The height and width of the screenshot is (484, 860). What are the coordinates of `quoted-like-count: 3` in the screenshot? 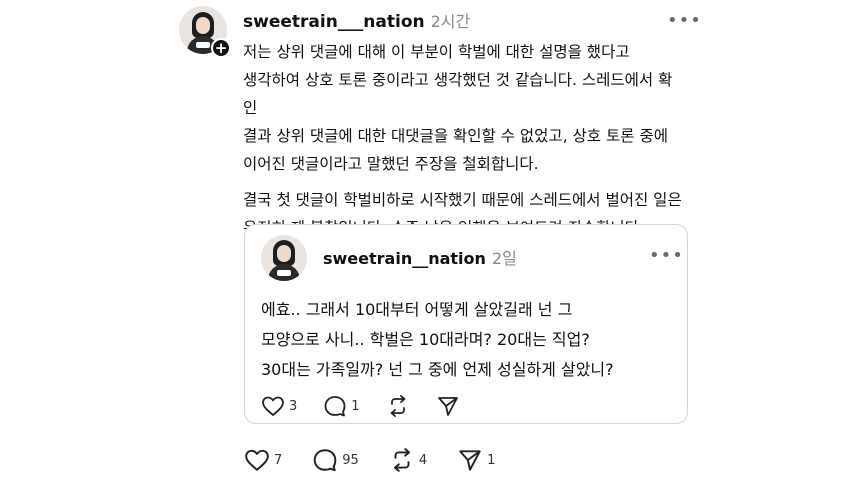 It's located at (293, 406).